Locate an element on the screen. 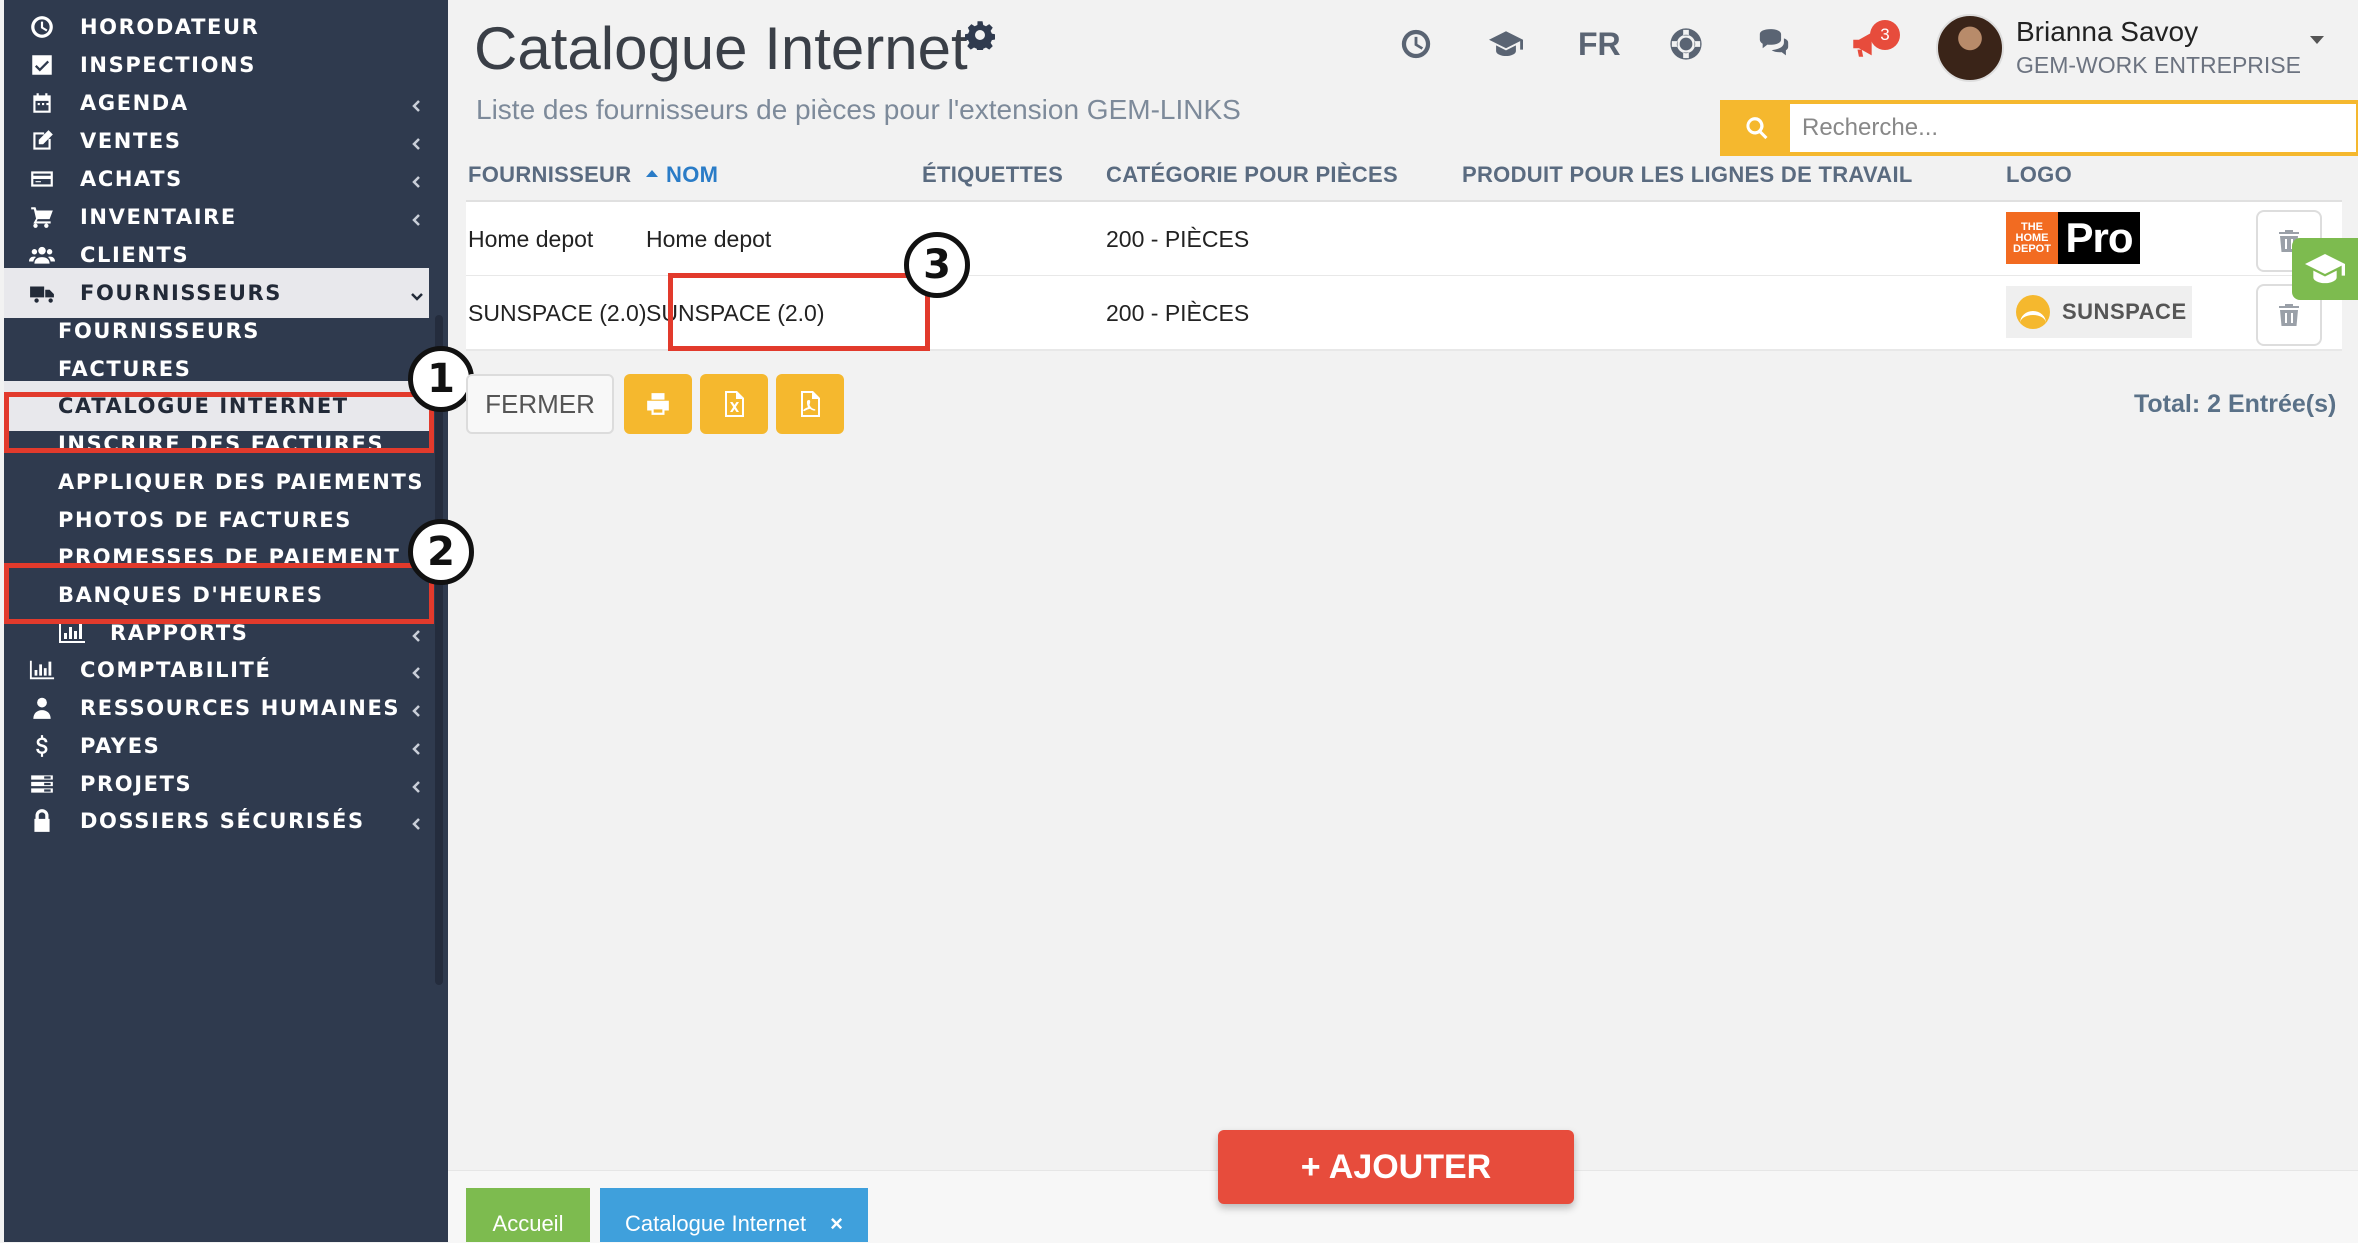  printer-icon is located at coordinates (658, 404).